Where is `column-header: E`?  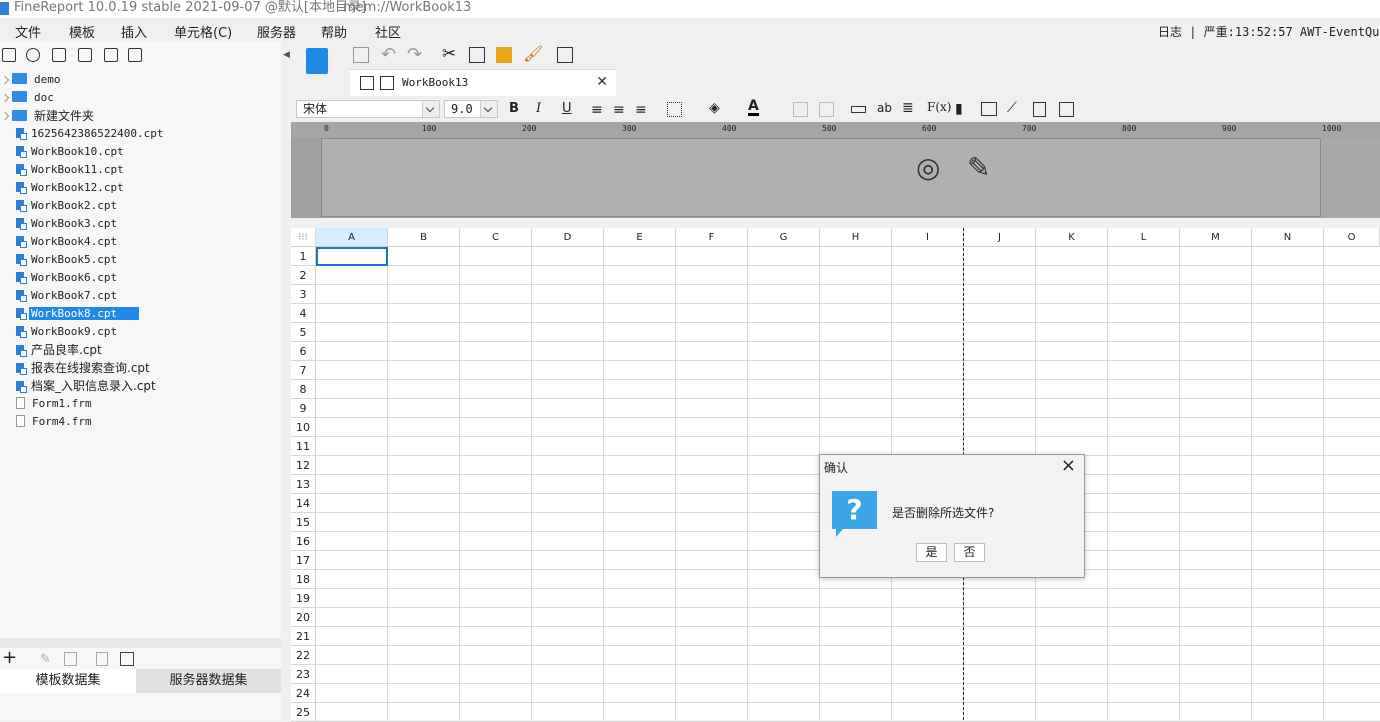
column-header: E is located at coordinates (640, 237).